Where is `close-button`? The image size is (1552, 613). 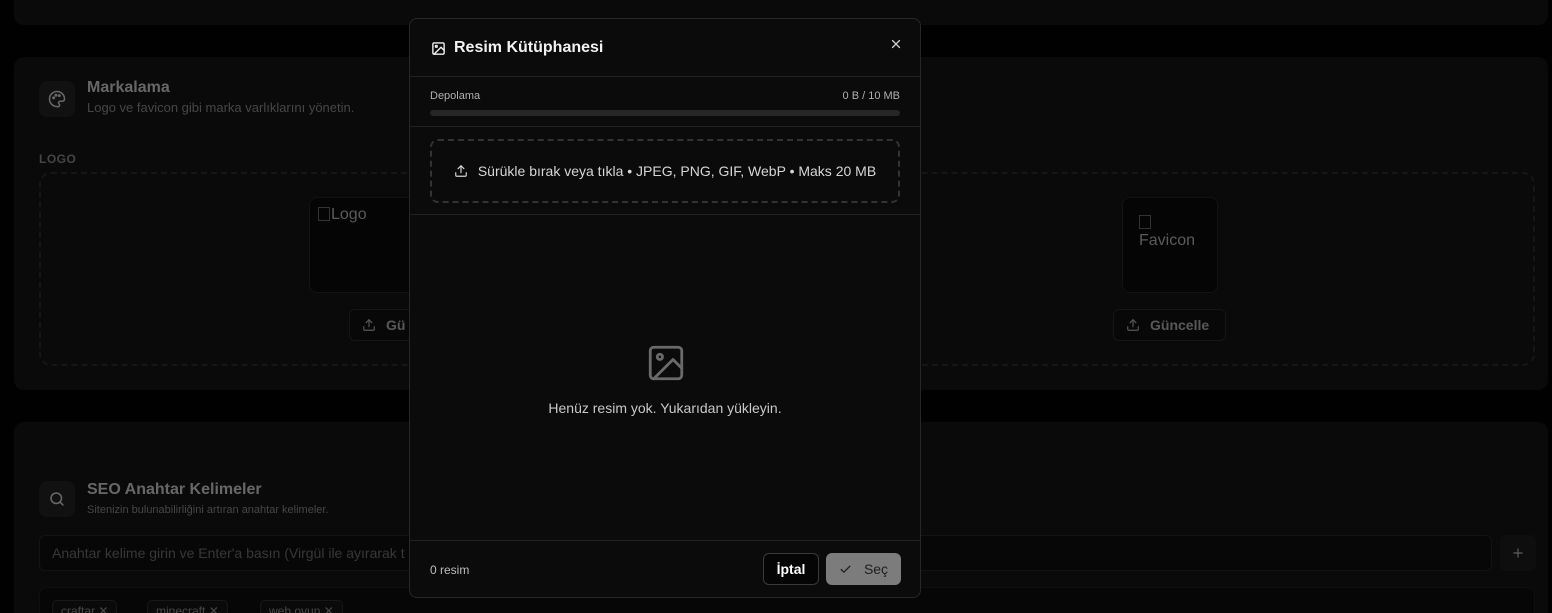
close-button is located at coordinates (896, 44).